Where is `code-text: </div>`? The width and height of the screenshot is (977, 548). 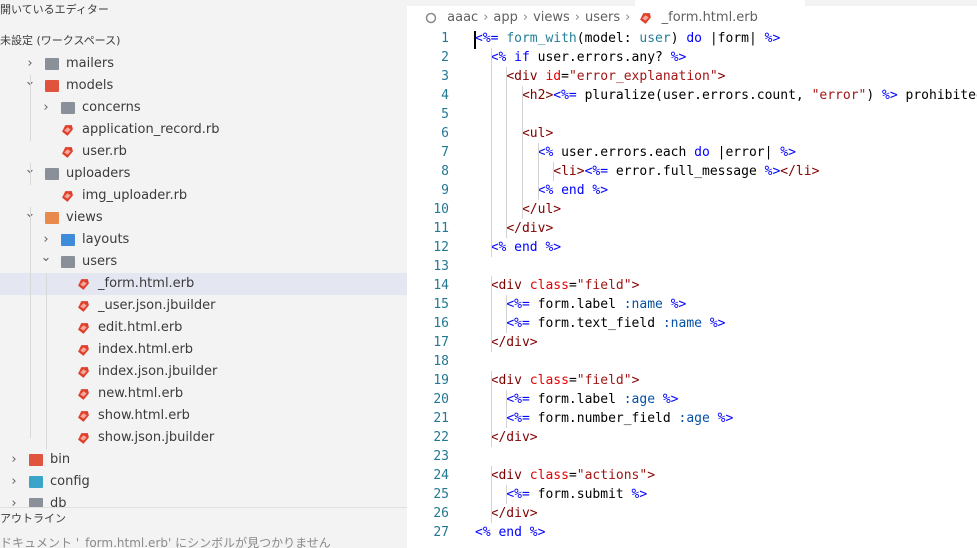 code-text: </div> is located at coordinates (514, 228).